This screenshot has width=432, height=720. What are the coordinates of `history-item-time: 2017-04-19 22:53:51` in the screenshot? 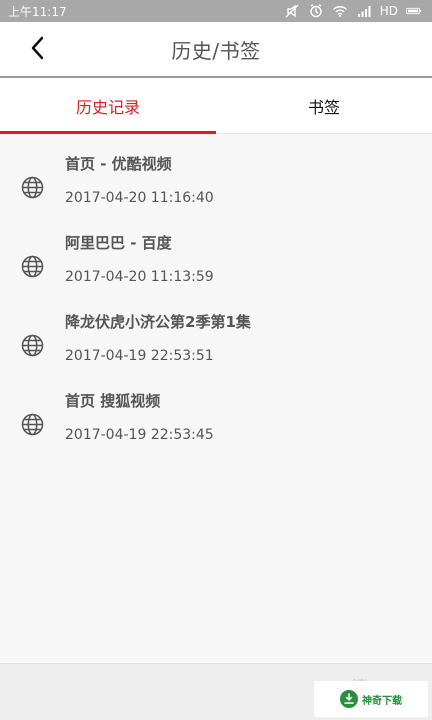 It's located at (139, 356).